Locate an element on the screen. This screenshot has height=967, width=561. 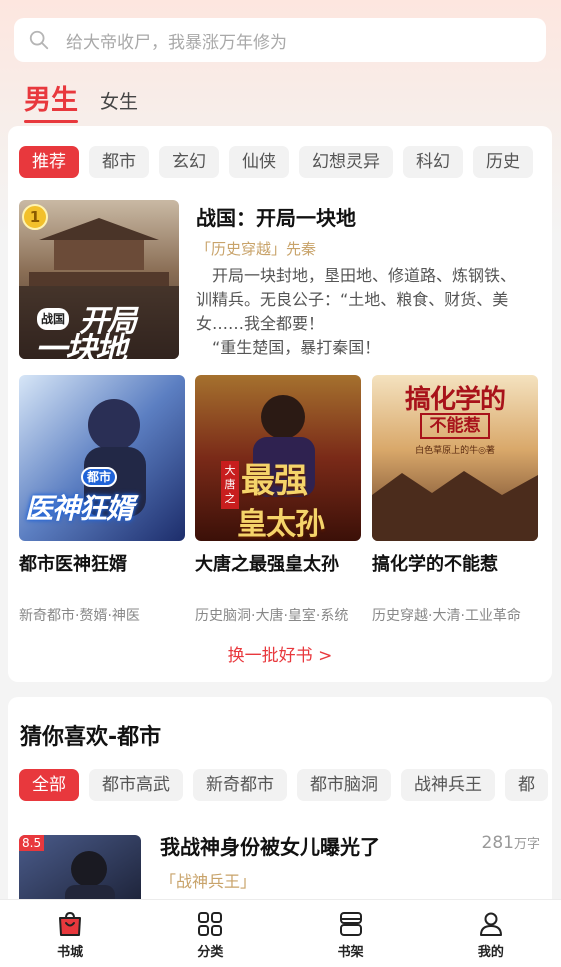
search-placeholder: 给大帝收尸，我暴涨万年修为 is located at coordinates (176, 42).